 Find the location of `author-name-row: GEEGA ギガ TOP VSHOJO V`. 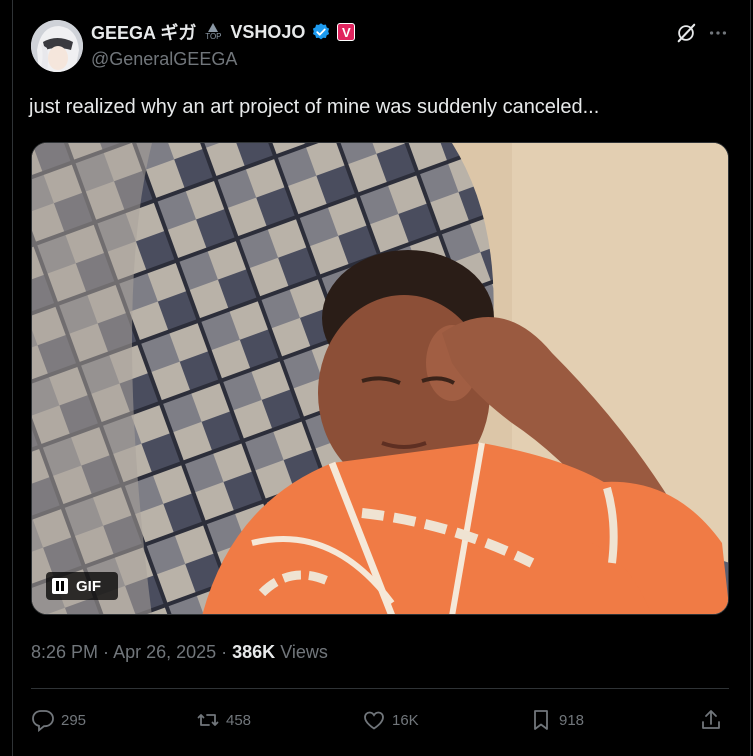

author-name-row: GEEGA ギガ TOP VSHOJO V is located at coordinates (223, 32).